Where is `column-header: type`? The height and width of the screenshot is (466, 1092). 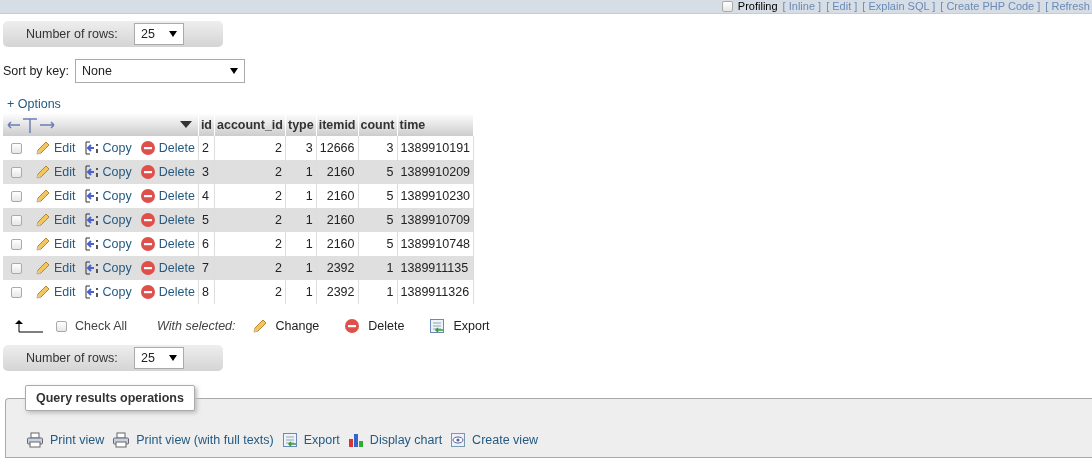
column-header: type is located at coordinates (301, 124).